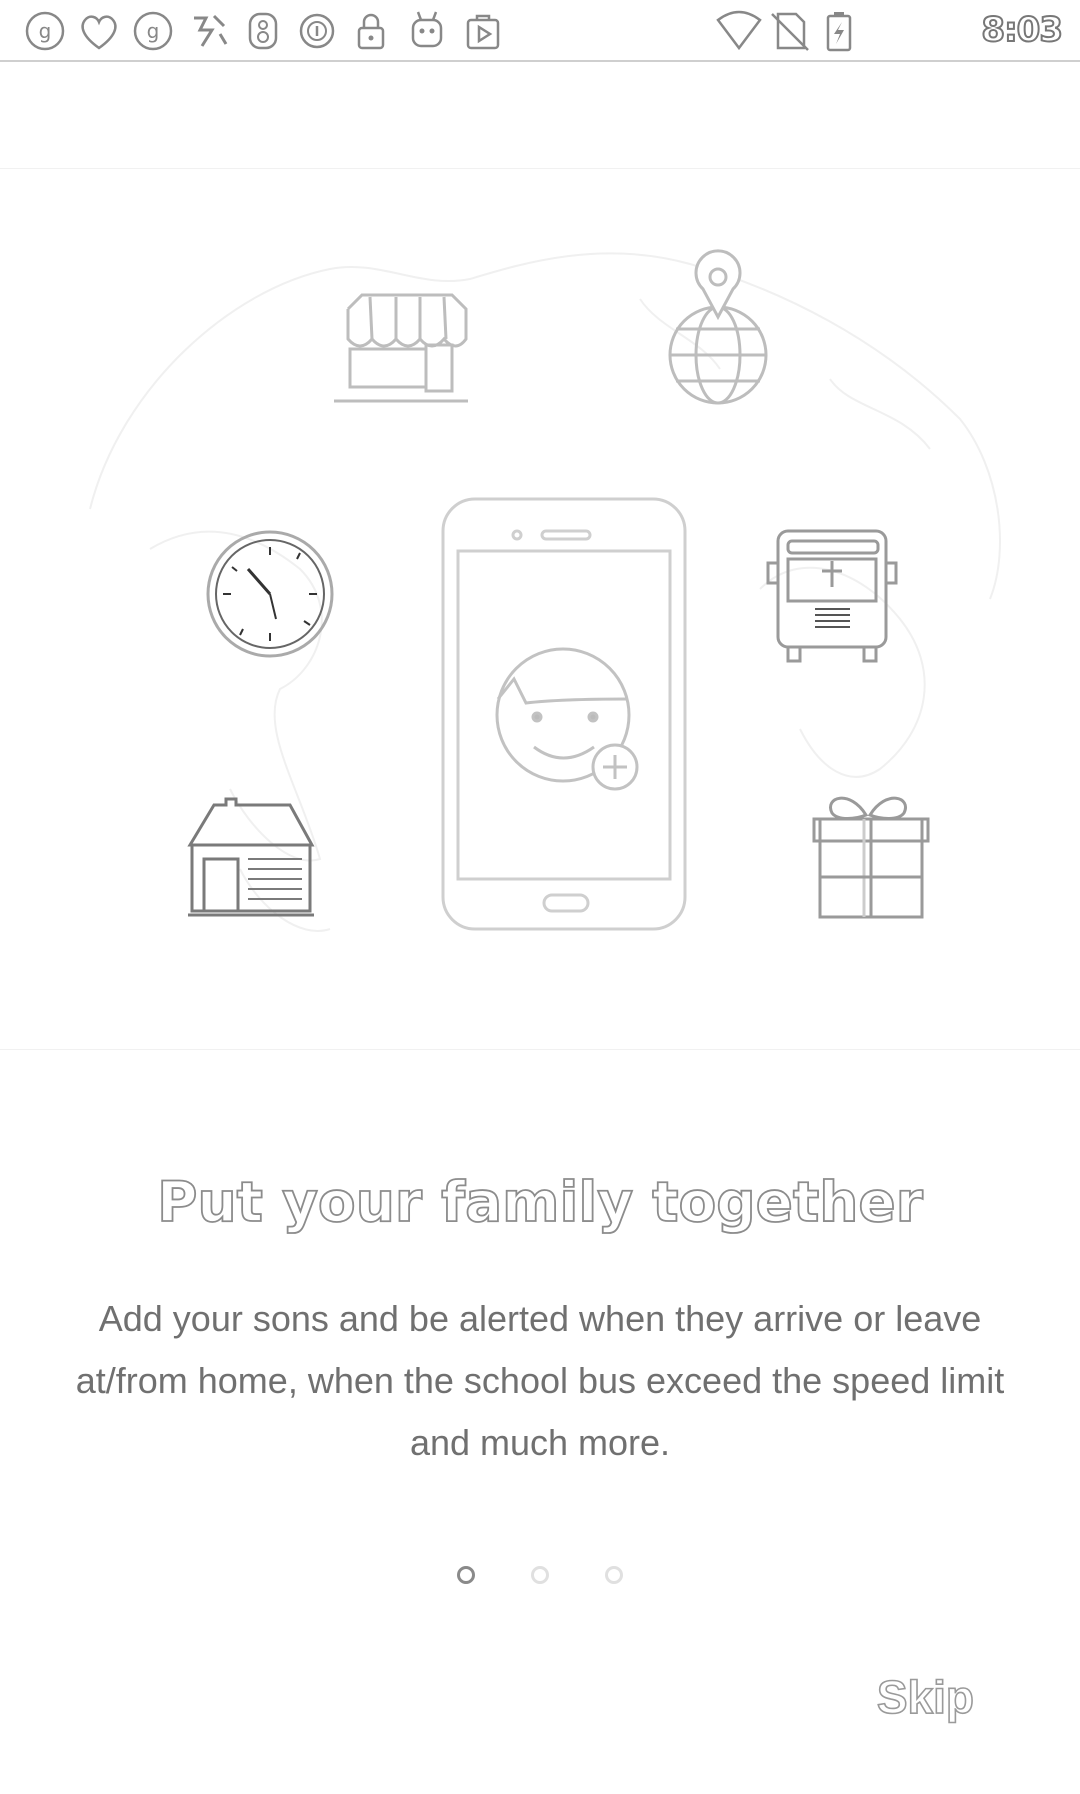 The width and height of the screenshot is (1080, 1794). I want to click on play-store-icon, so click(483, 31).